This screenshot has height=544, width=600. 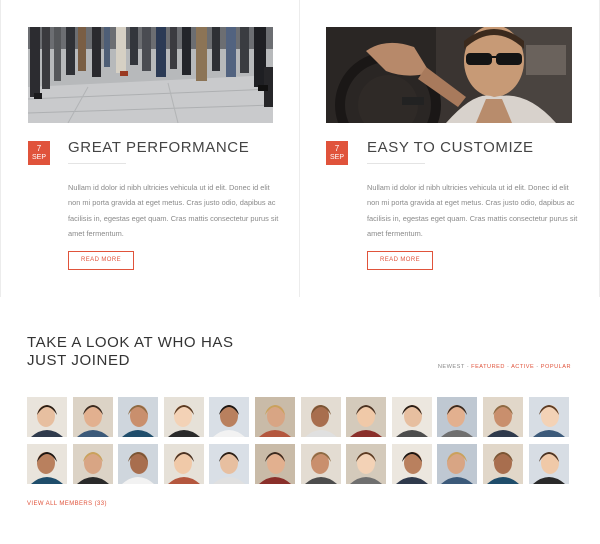 What do you see at coordinates (488, 367) in the screenshot?
I see `filter-featured: FEATURED` at bounding box center [488, 367].